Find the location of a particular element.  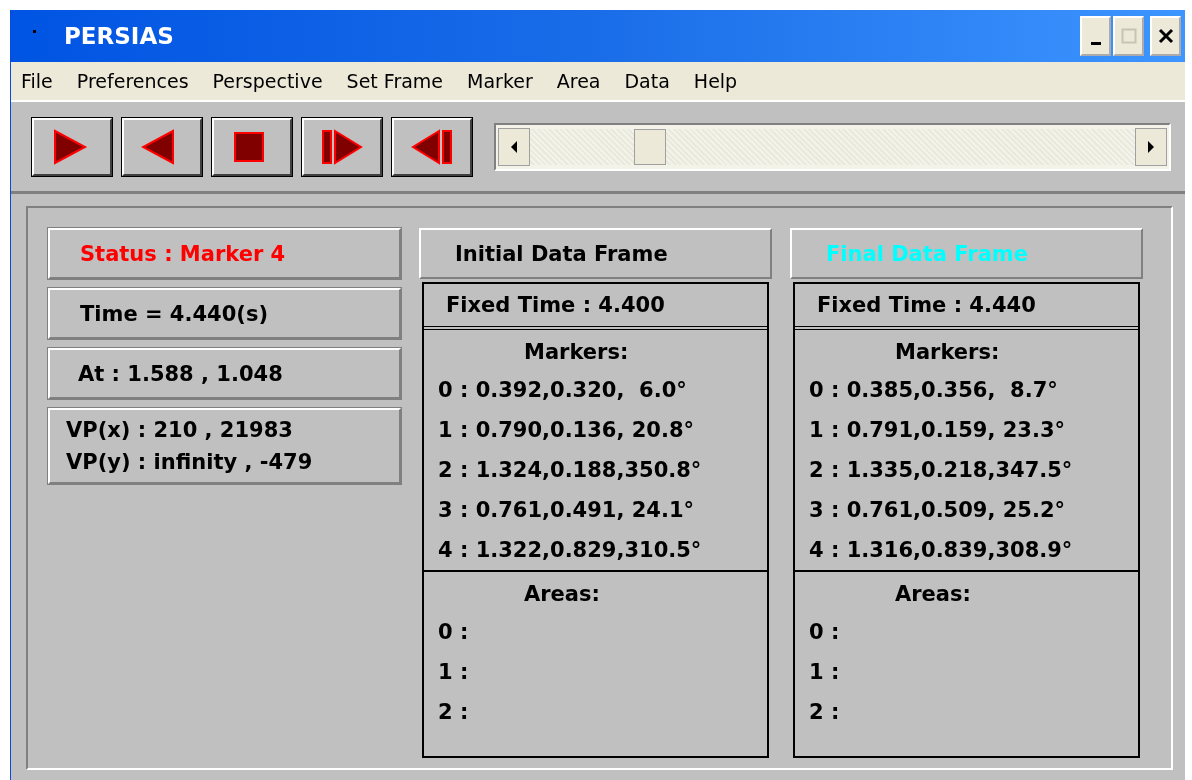

menu-item: Perspective is located at coordinates (267, 81).